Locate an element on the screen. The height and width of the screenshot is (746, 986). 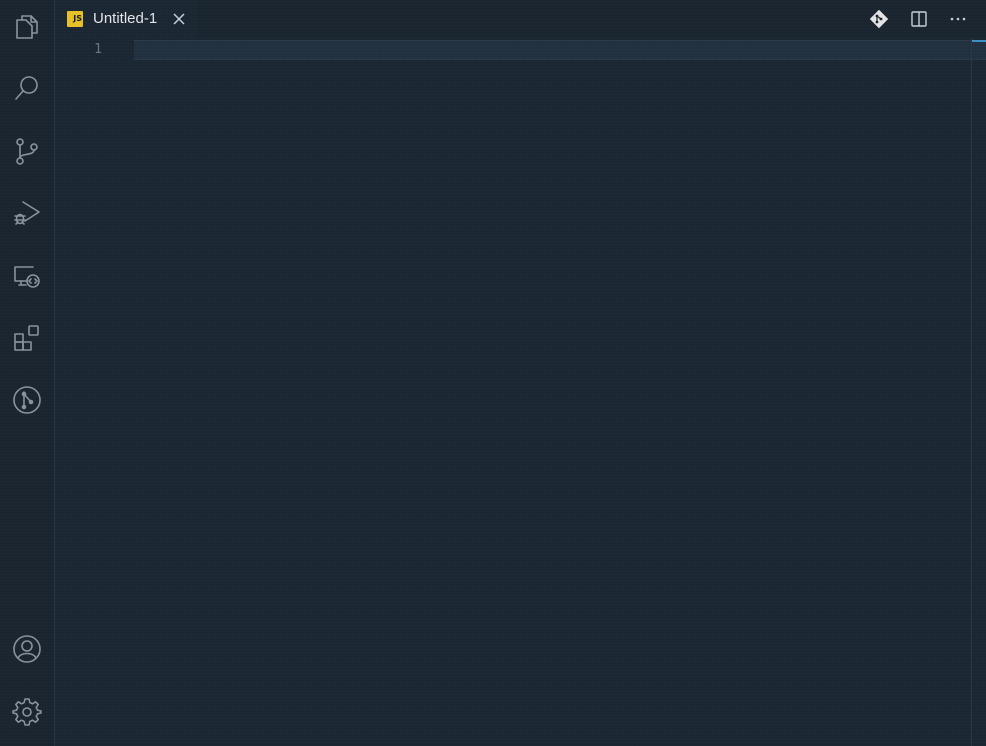
split-editor-icon is located at coordinates (919, 19).